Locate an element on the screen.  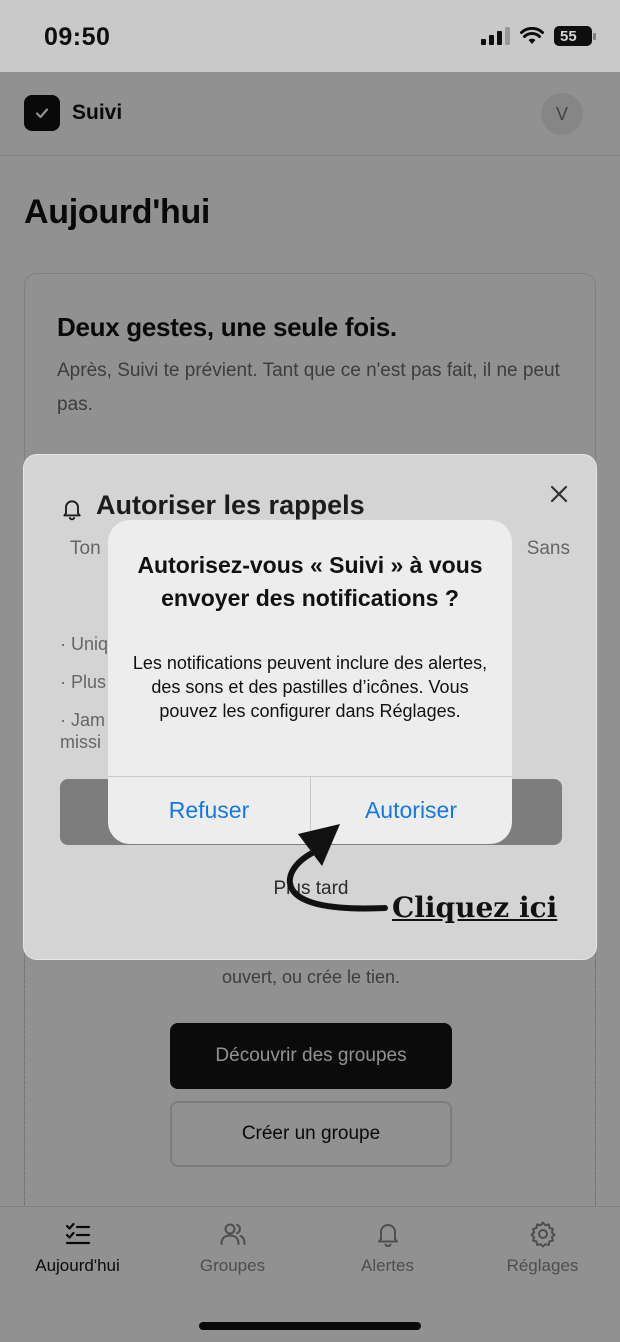
modal-body-end: Sans is located at coordinates (548, 548).